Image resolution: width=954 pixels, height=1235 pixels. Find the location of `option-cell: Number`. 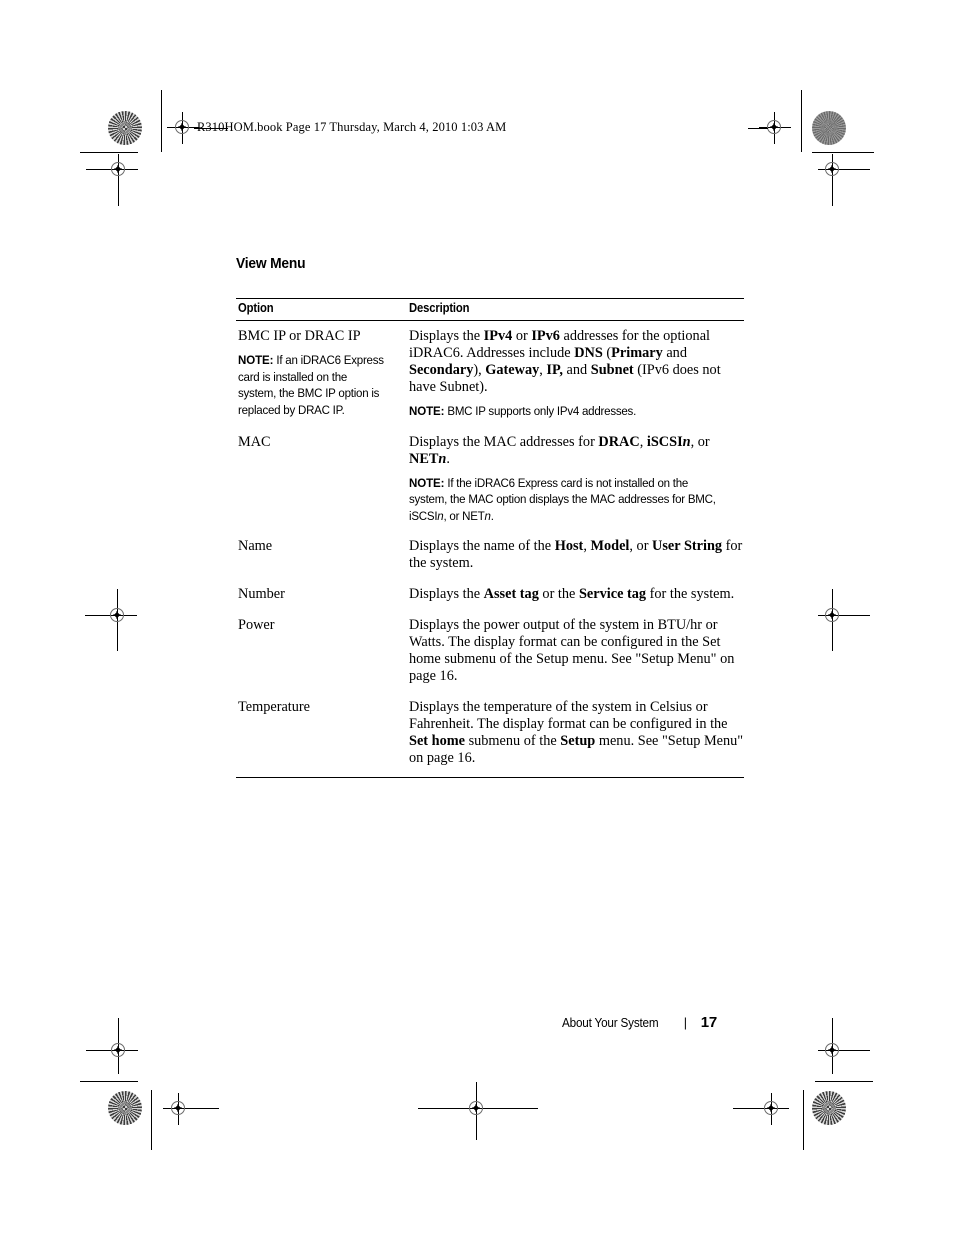

option-cell: Number is located at coordinates (321, 594).